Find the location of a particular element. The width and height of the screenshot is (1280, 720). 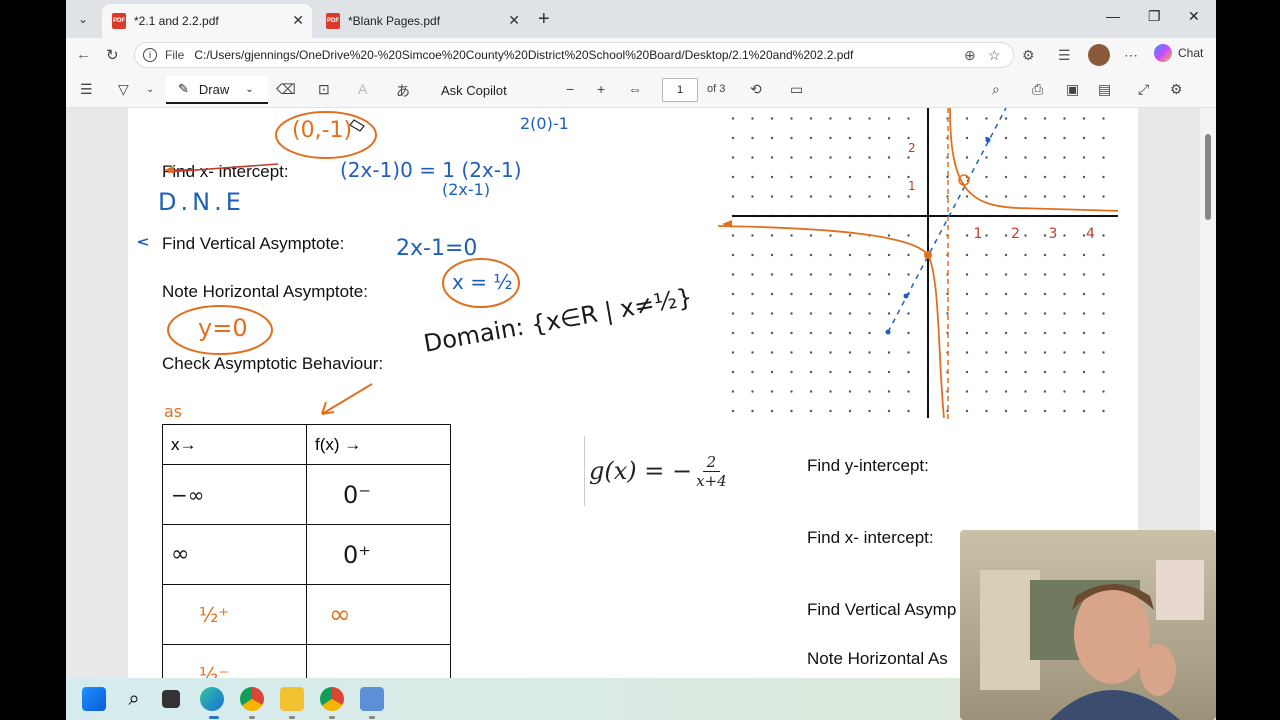

extensions-icon: ⚙ is located at coordinates (1028, 55).